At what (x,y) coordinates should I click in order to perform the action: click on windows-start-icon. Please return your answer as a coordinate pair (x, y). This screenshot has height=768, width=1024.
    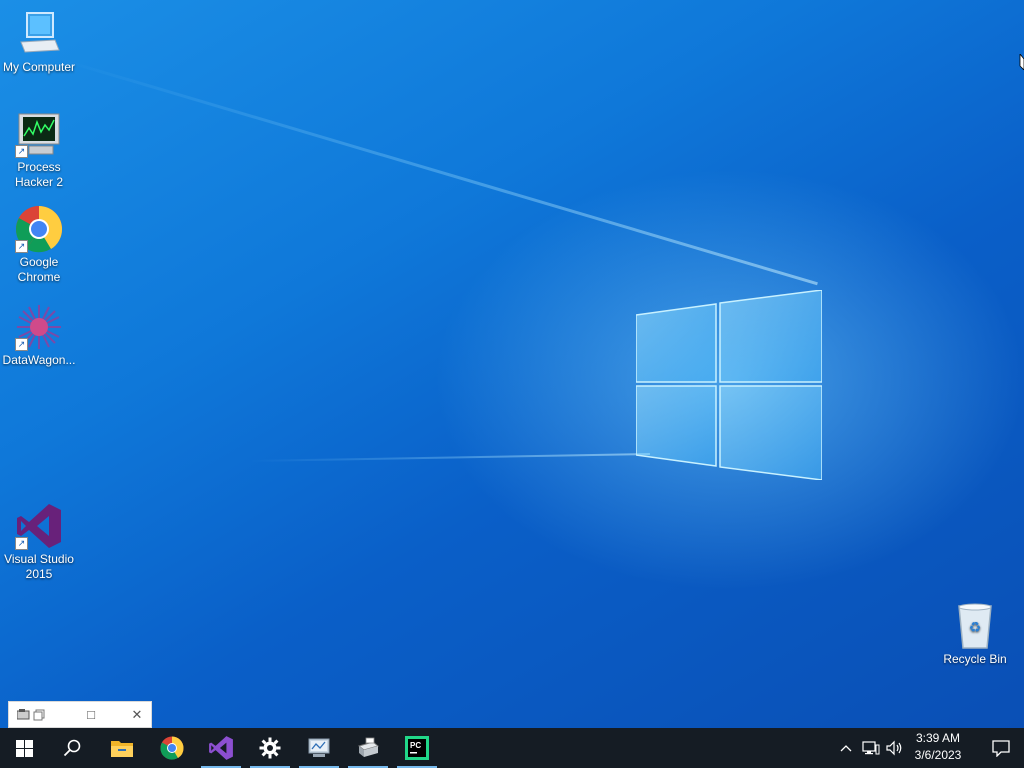
    Looking at the image, I should click on (24, 748).